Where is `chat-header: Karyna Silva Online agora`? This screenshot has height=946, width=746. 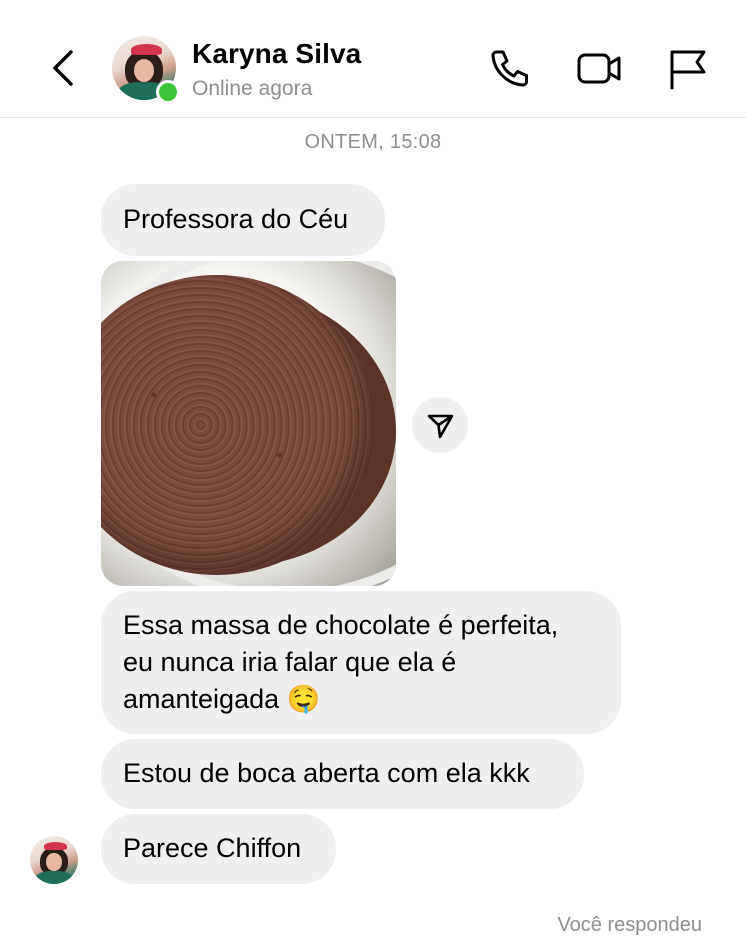
chat-header: Karyna Silva Online agora is located at coordinates (373, 59).